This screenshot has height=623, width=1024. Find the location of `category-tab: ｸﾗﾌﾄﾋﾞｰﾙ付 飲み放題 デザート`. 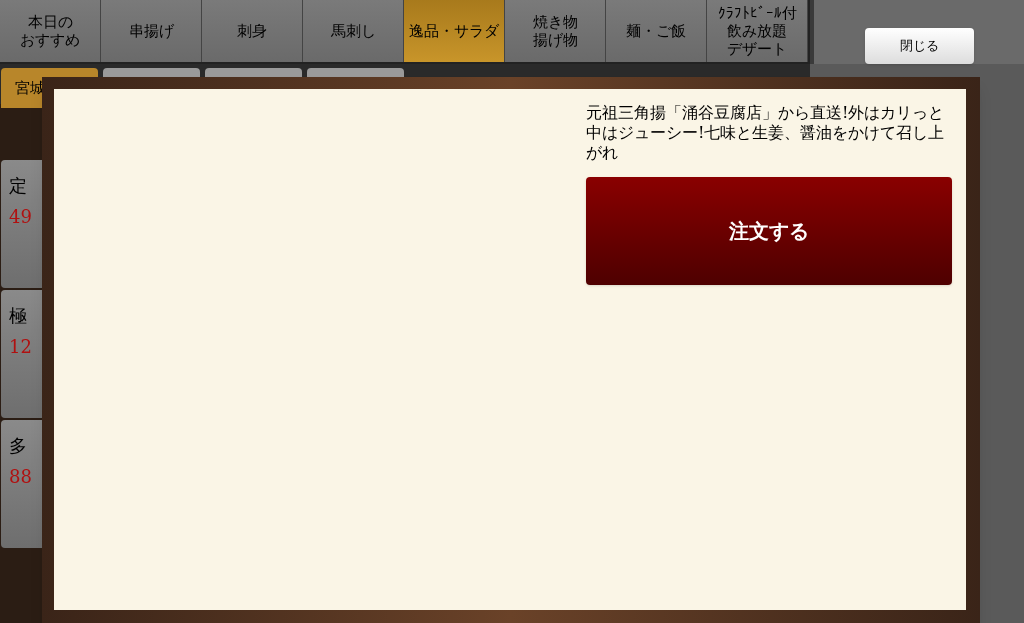

category-tab: ｸﾗﾌﾄﾋﾞｰﾙ付 飲み放題 デザート is located at coordinates (757, 31).